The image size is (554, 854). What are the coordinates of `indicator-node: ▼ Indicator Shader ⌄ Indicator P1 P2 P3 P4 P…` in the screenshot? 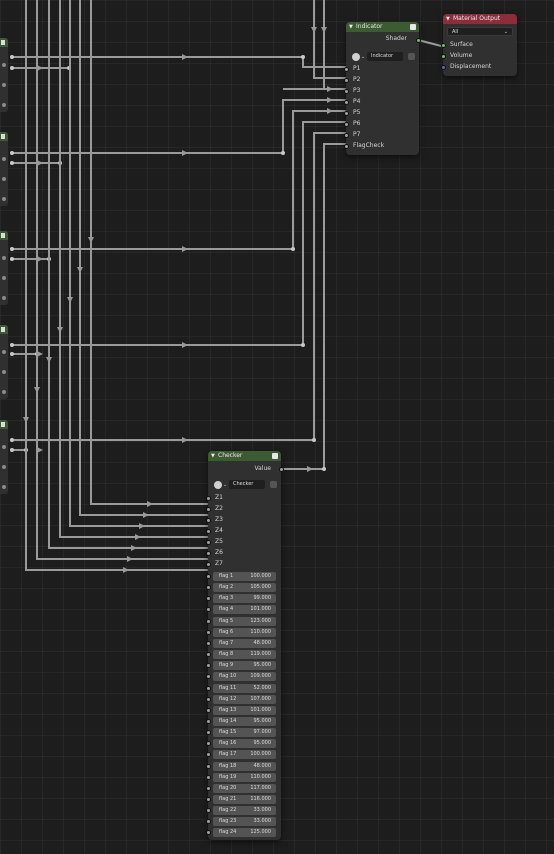 It's located at (381, 88).